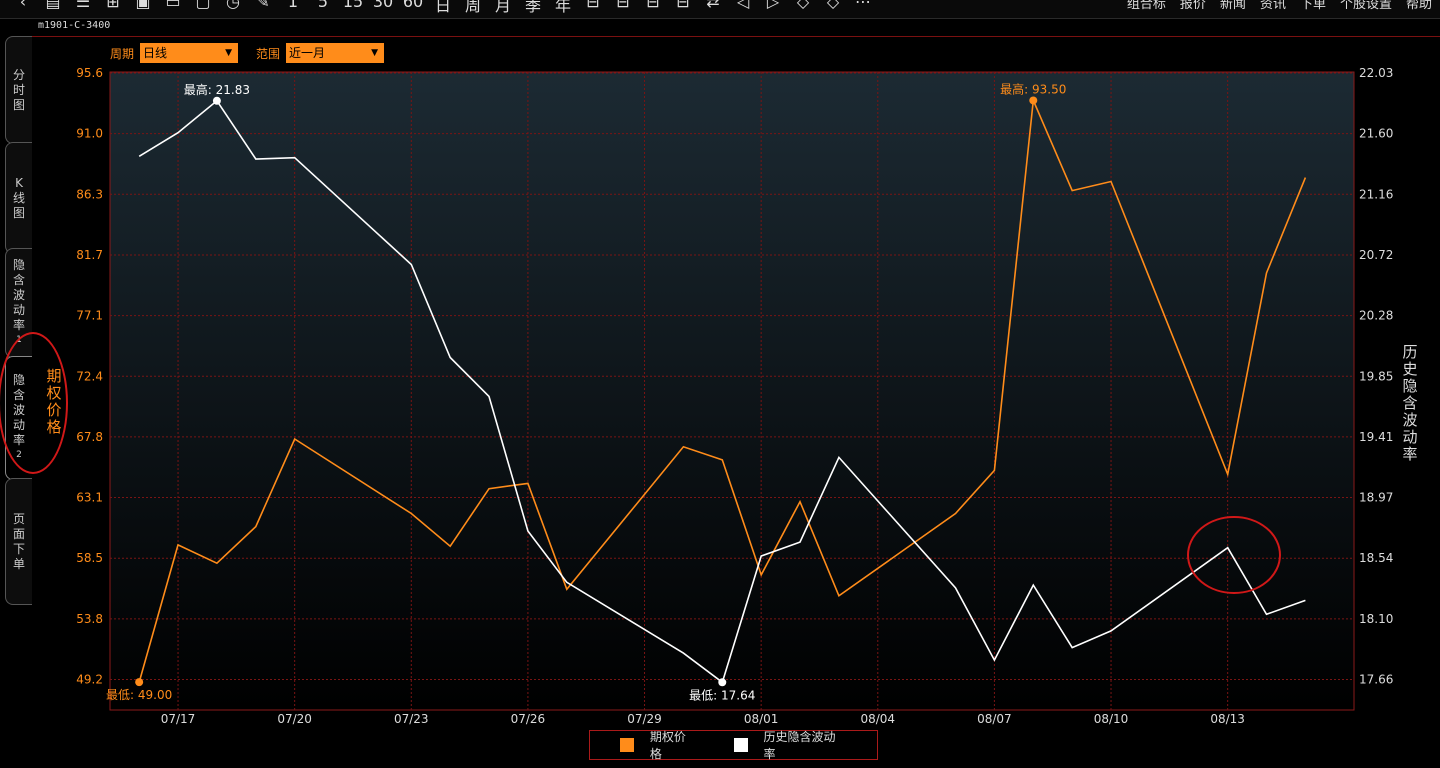  What do you see at coordinates (1111, 719) in the screenshot?
I see `x-tick-label: 08/10` at bounding box center [1111, 719].